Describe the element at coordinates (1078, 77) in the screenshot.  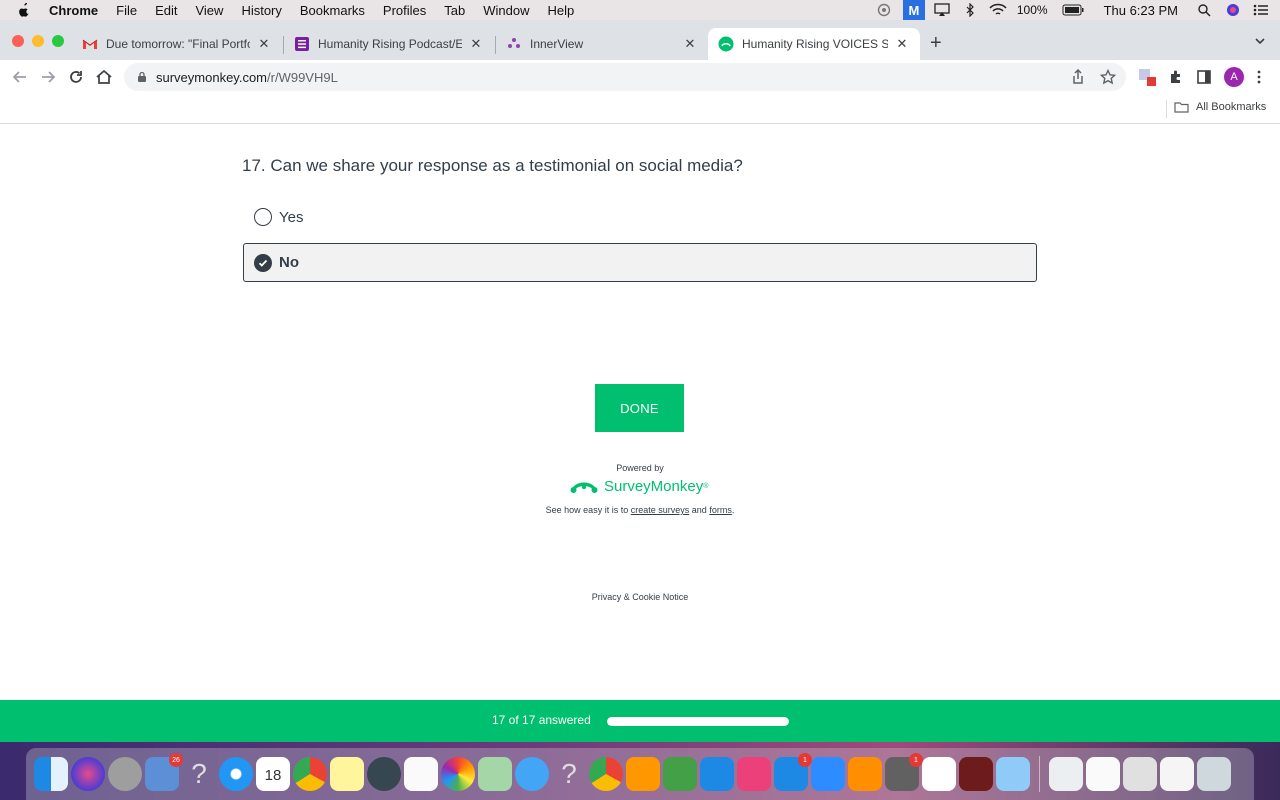
I see `share-icon` at that location.